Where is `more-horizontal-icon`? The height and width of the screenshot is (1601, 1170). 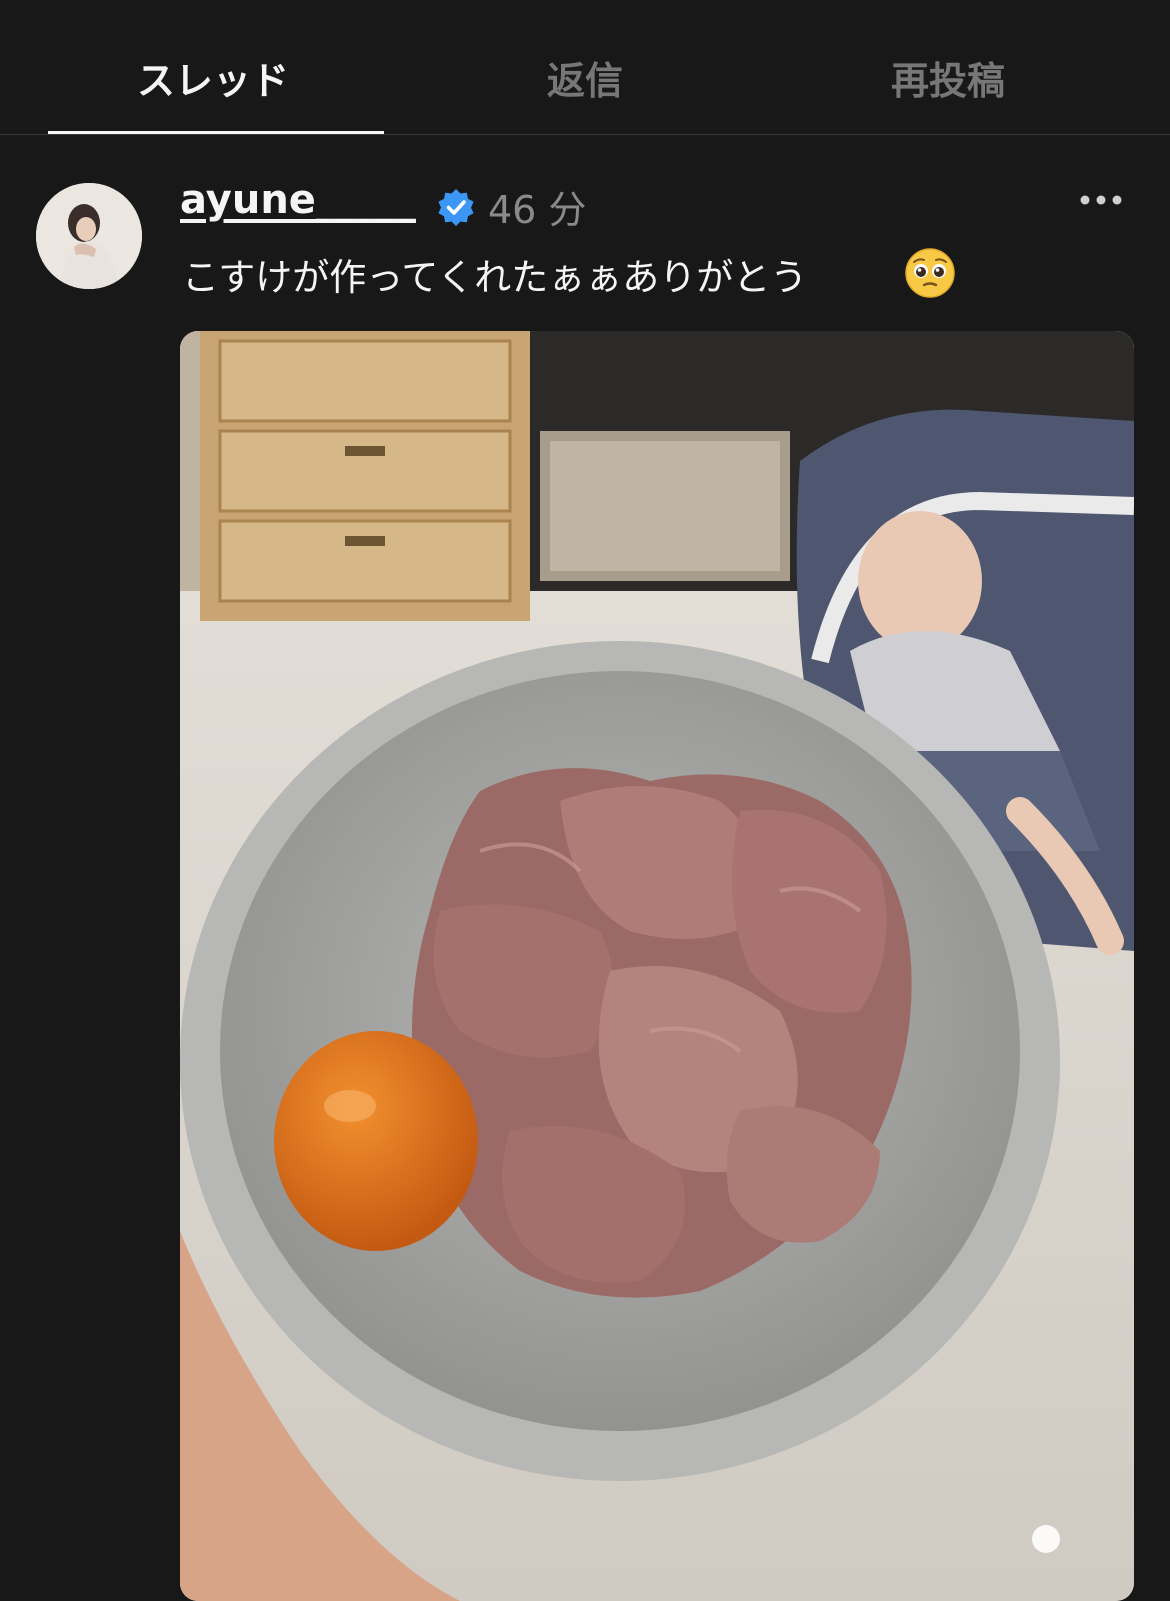 more-horizontal-icon is located at coordinates (1101, 200).